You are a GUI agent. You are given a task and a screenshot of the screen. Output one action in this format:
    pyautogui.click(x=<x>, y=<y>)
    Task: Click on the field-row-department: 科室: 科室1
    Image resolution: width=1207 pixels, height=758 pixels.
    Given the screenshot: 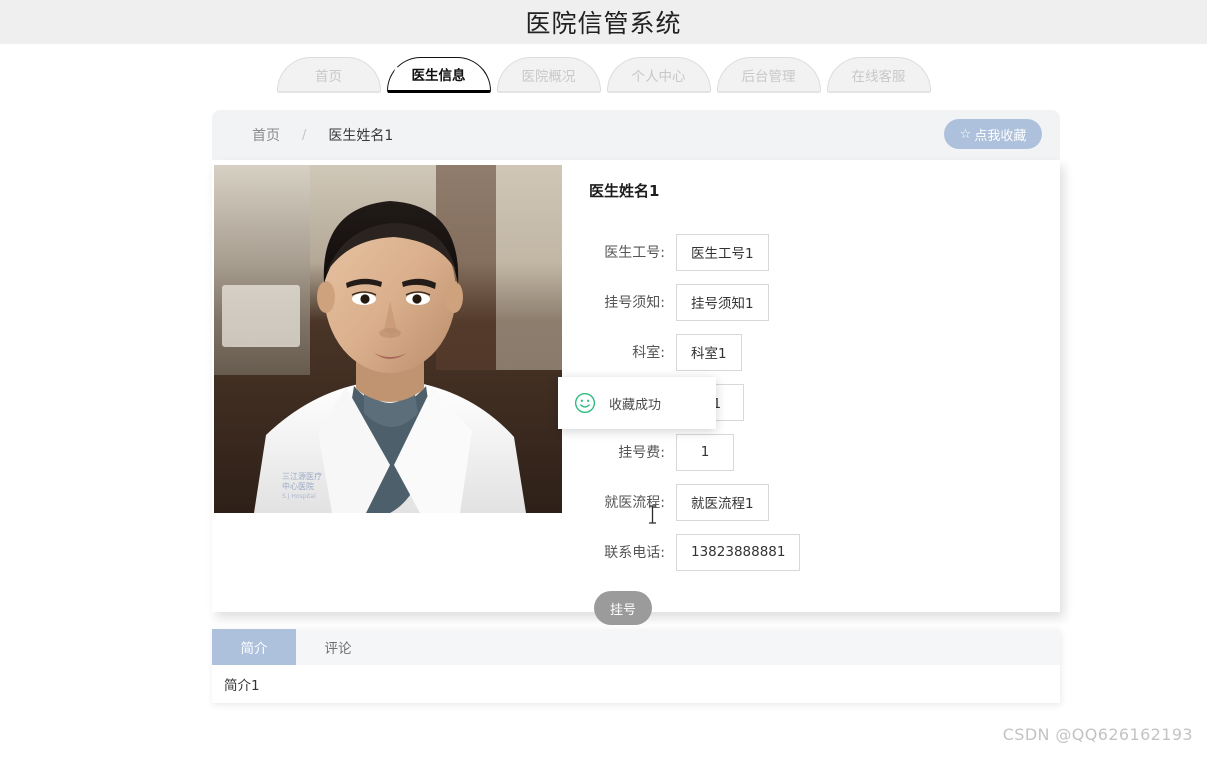 What is the action you would take?
    pyautogui.click(x=816, y=352)
    